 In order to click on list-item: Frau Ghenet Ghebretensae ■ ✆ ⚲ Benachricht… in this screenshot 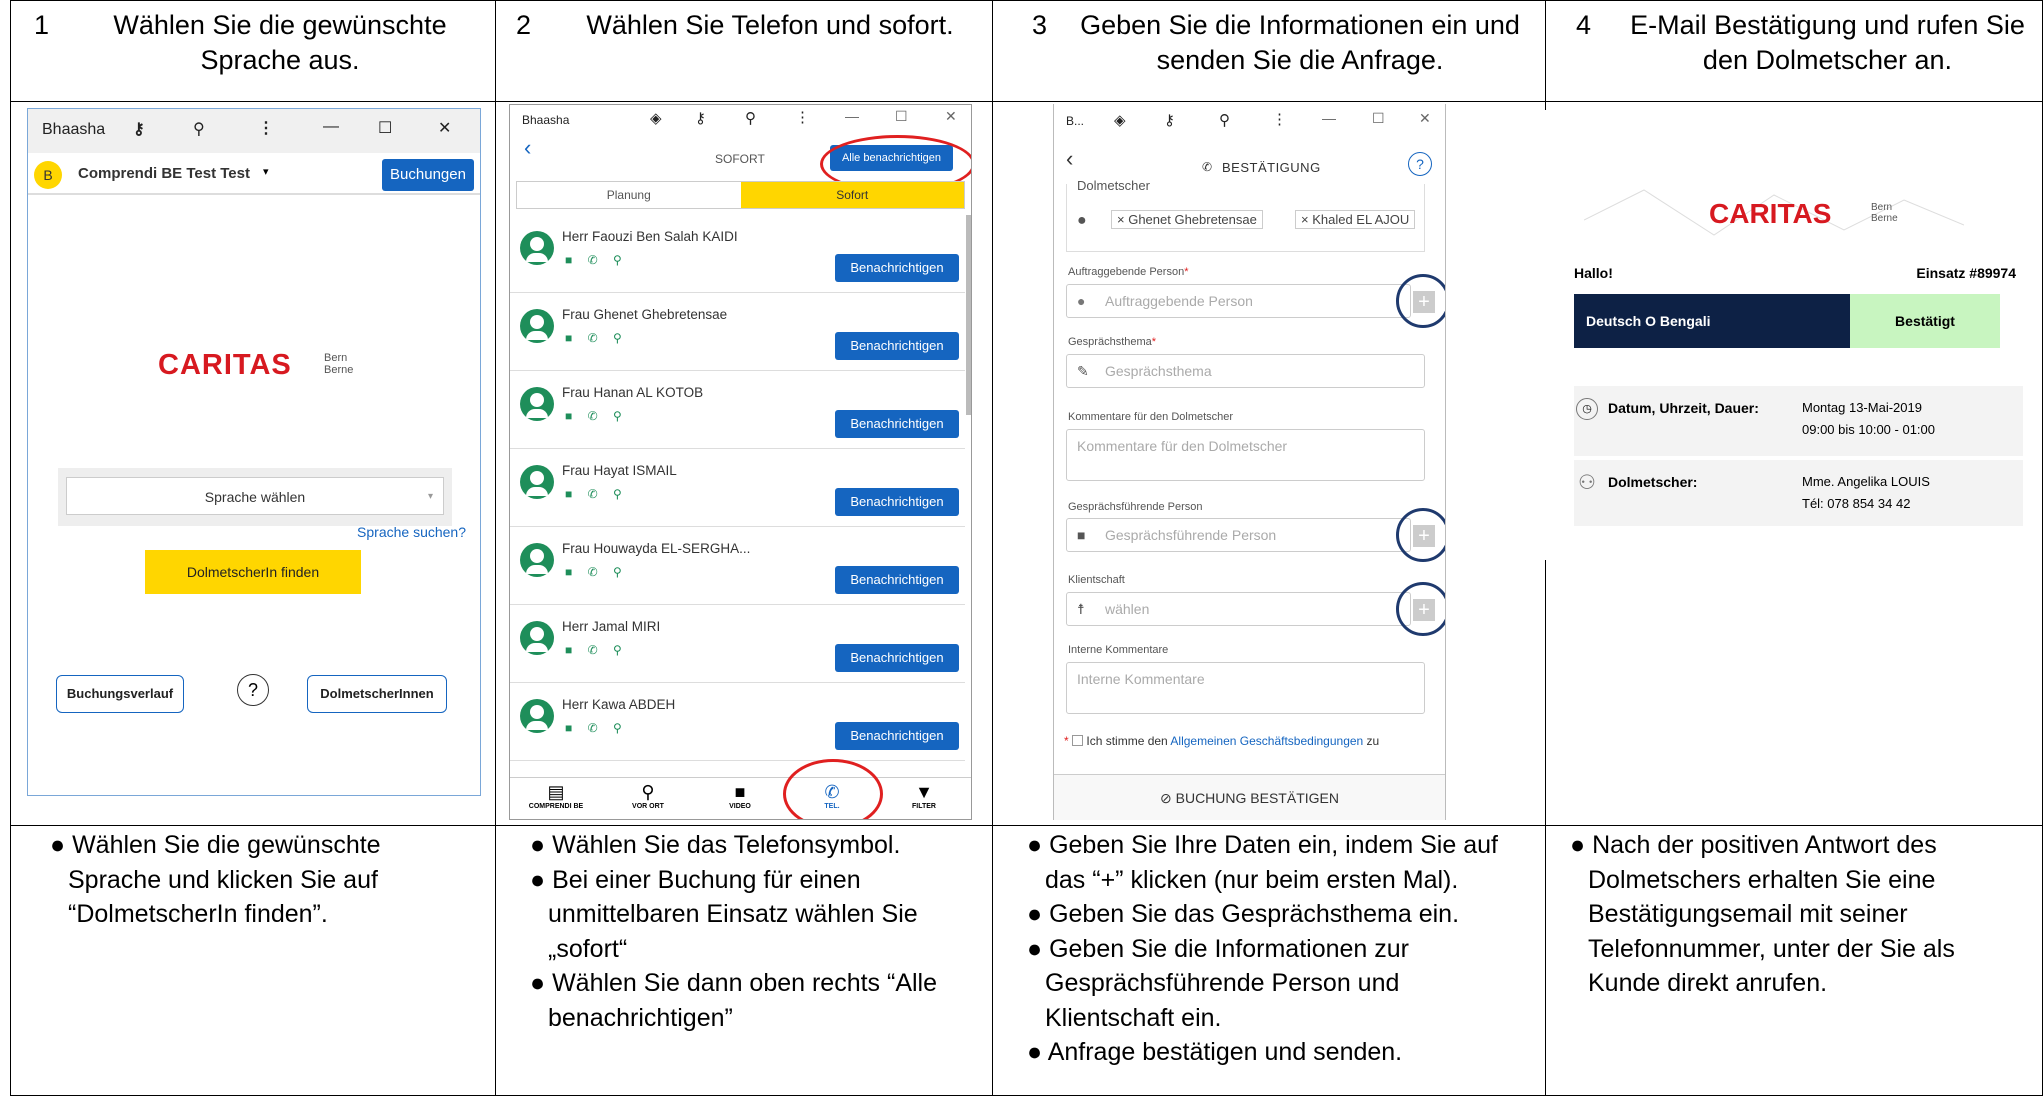, I will do `click(737, 332)`.